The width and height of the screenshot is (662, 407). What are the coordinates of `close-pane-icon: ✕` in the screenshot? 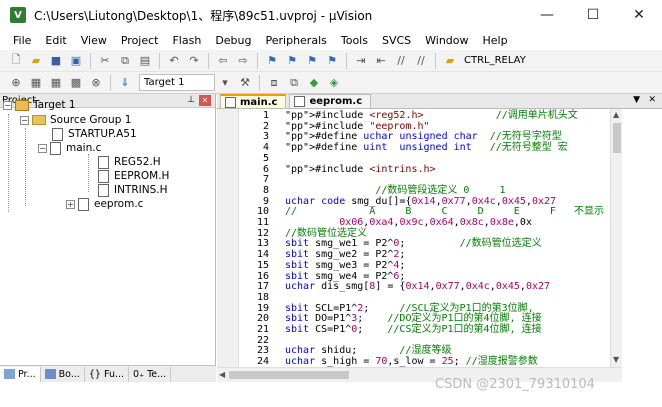 It's located at (205, 100).